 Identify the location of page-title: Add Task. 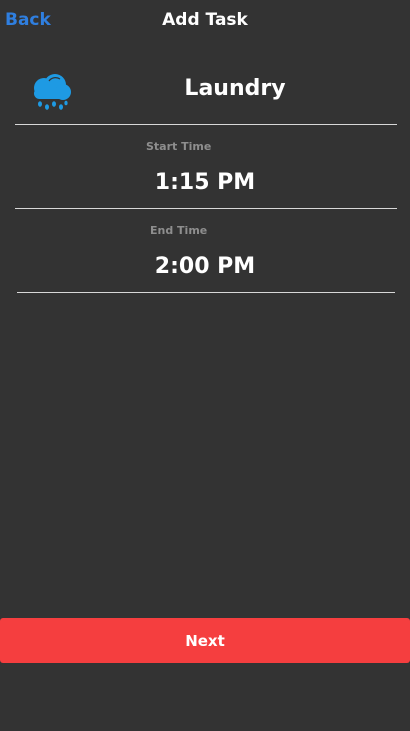
(205, 20).